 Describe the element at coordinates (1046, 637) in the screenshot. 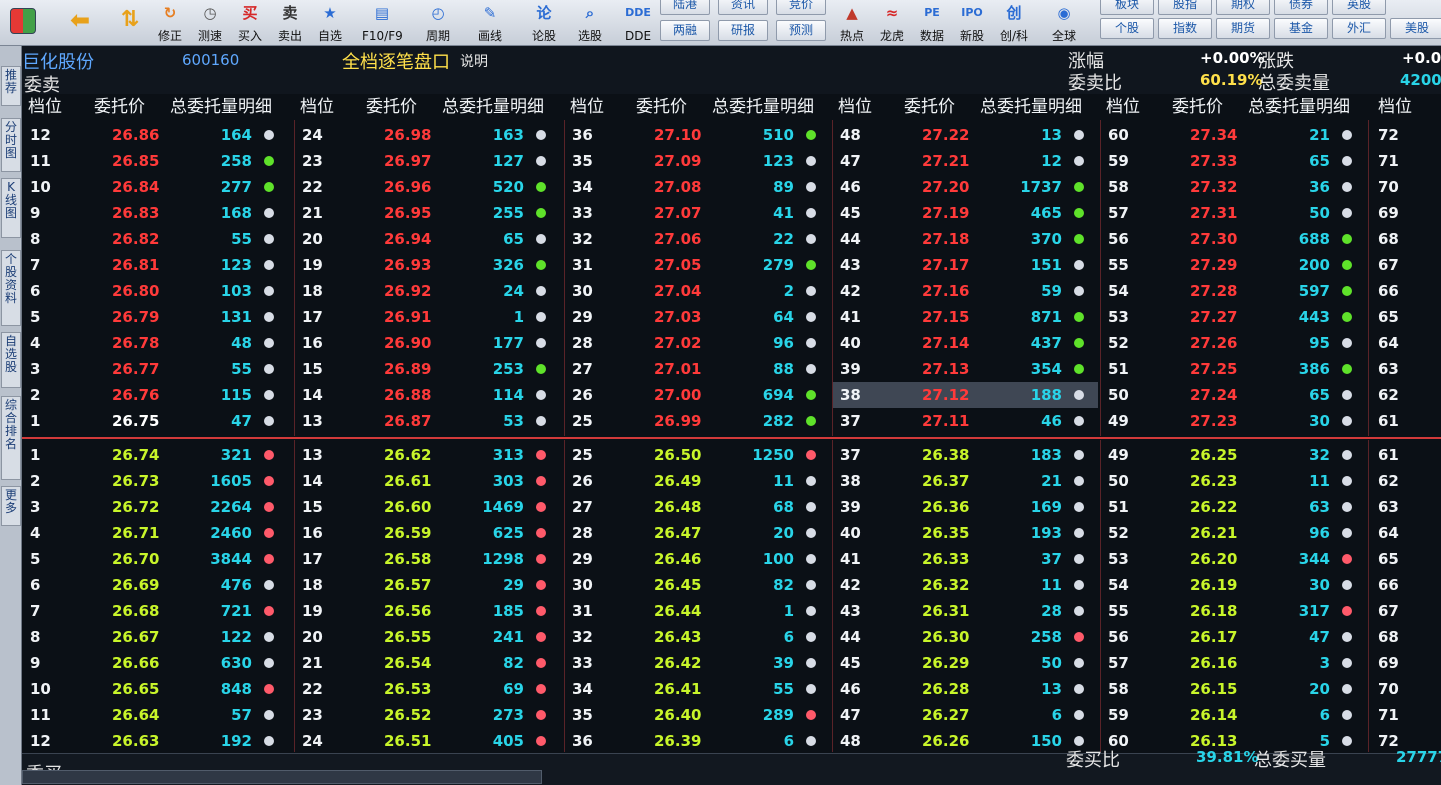

I see `volume-cell: 258` at that location.